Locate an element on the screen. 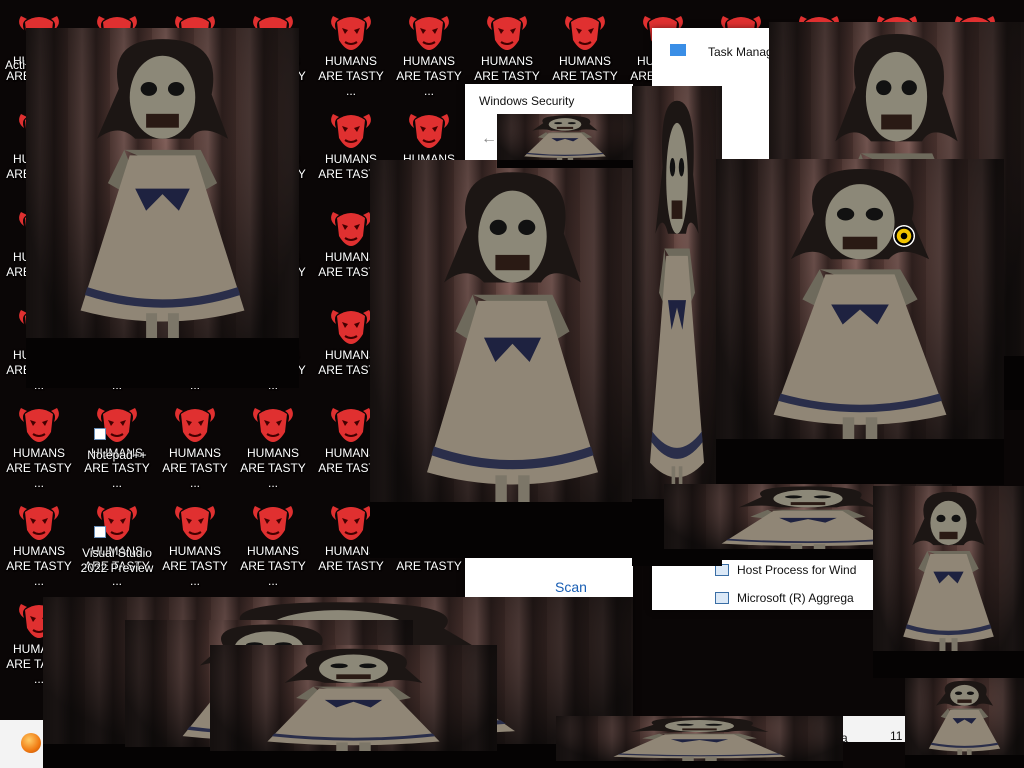 The height and width of the screenshot is (768, 1024). process-icon is located at coordinates (722, 598).